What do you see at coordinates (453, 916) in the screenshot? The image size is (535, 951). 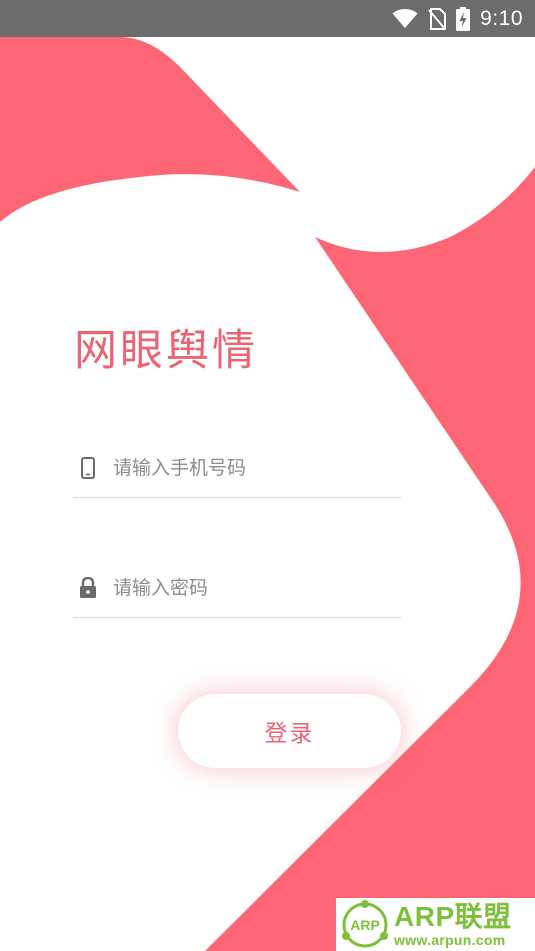 I see `watermark-brand: ARP联盟` at bounding box center [453, 916].